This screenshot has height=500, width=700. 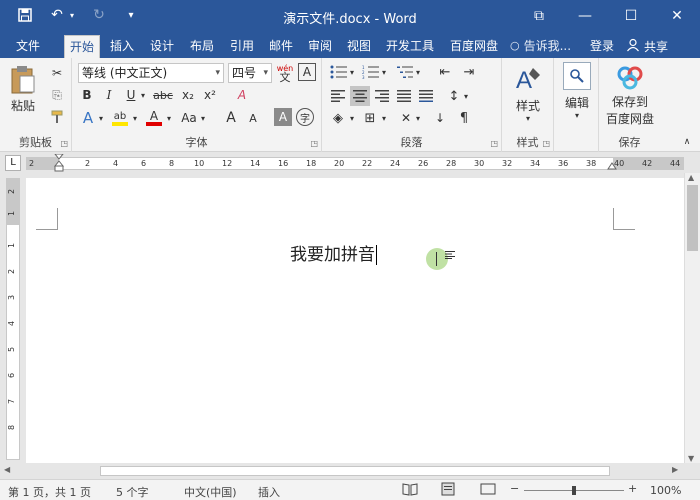 I want to click on styles-button: A 样式 ▾, so click(x=528, y=93).